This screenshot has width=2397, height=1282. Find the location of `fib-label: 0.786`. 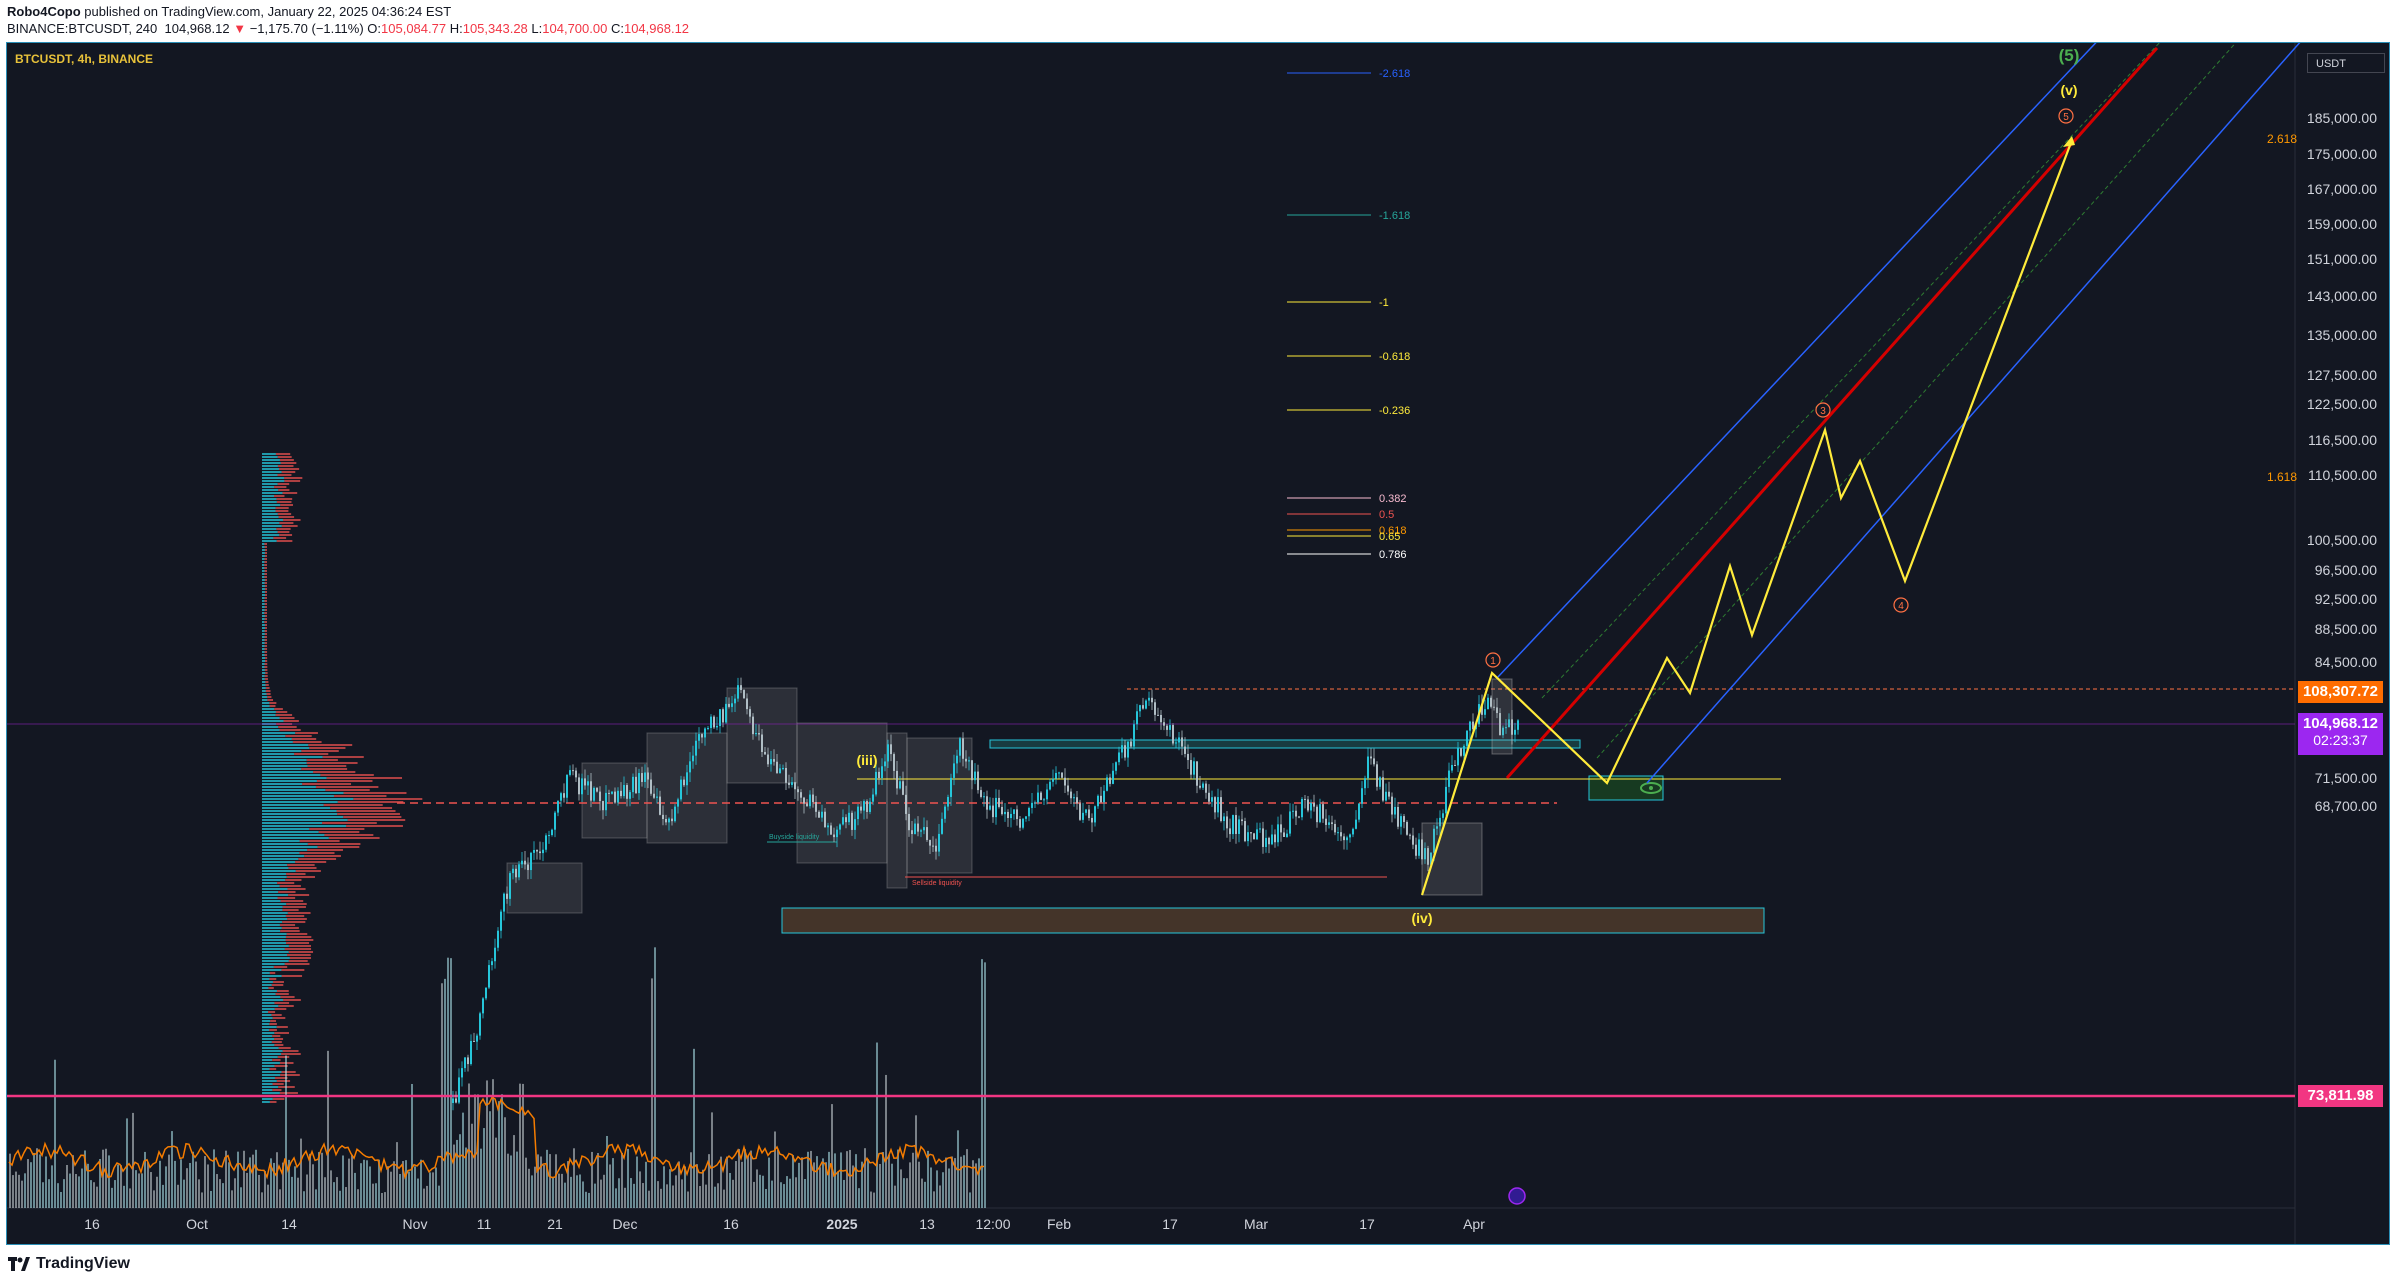

fib-label: 0.786 is located at coordinates (1393, 555).